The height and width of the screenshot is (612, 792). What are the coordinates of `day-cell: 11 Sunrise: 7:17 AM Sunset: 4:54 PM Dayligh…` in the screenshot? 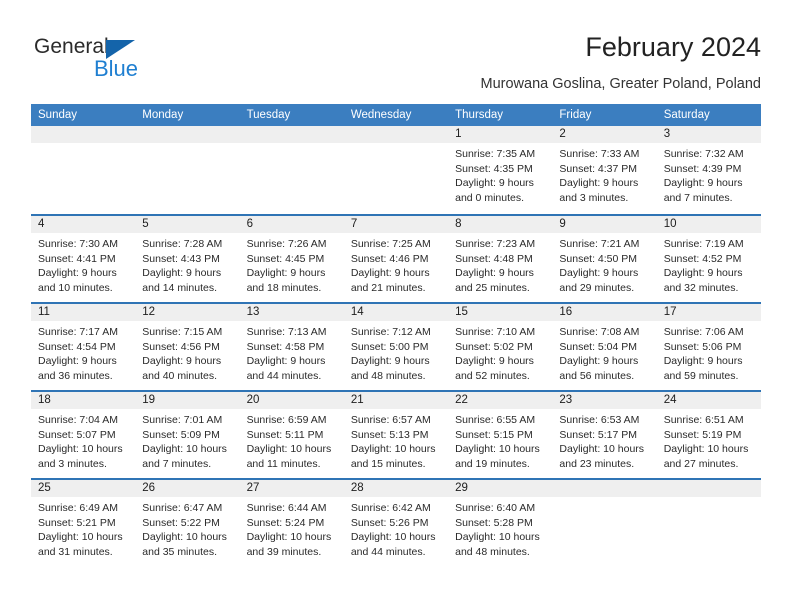 It's located at (83, 347).